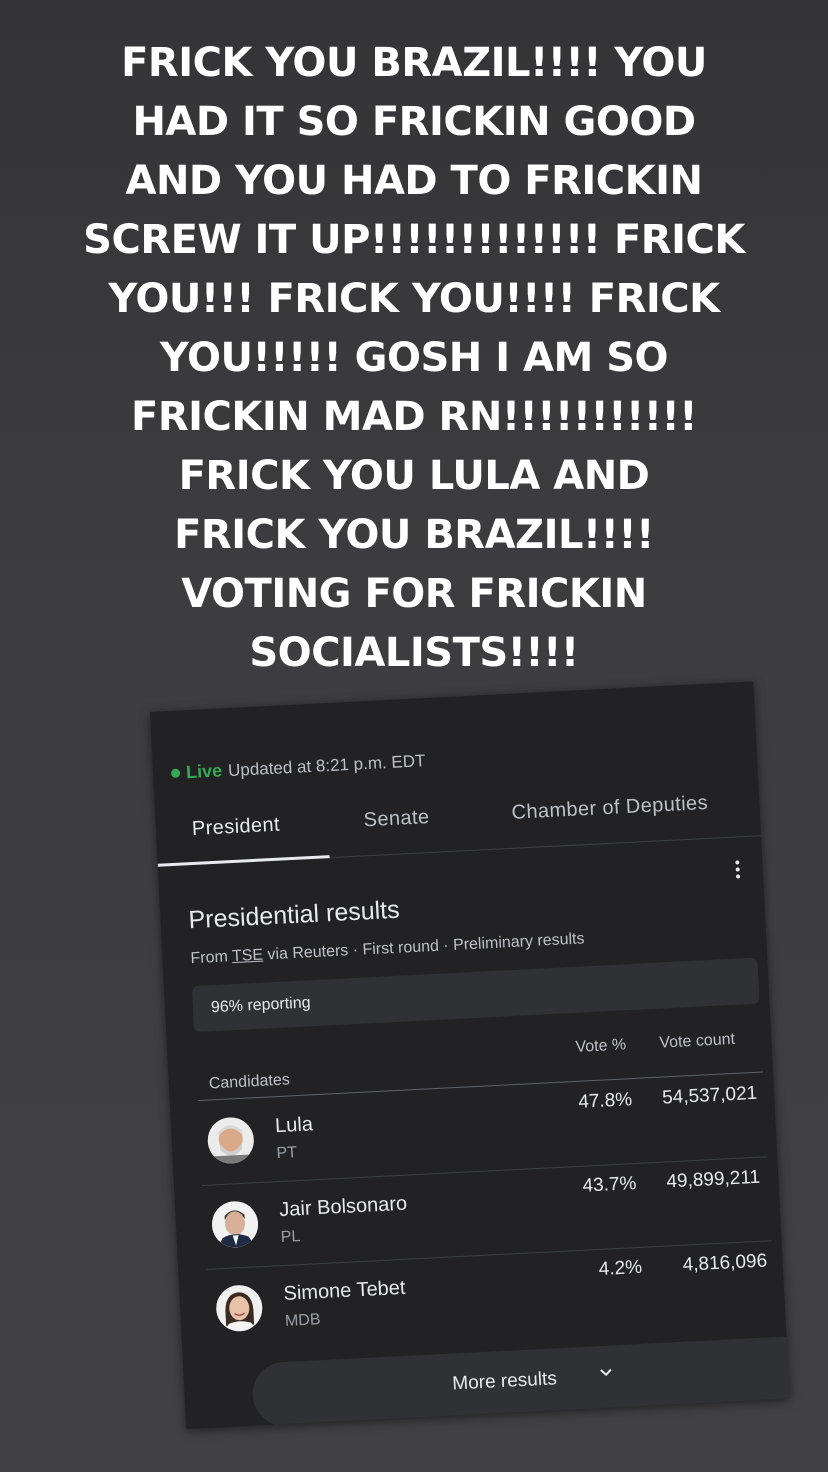 The image size is (828, 1472). What do you see at coordinates (458, 819) in the screenshot?
I see `tab-bar: President Senate Chamber of Deputies` at bounding box center [458, 819].